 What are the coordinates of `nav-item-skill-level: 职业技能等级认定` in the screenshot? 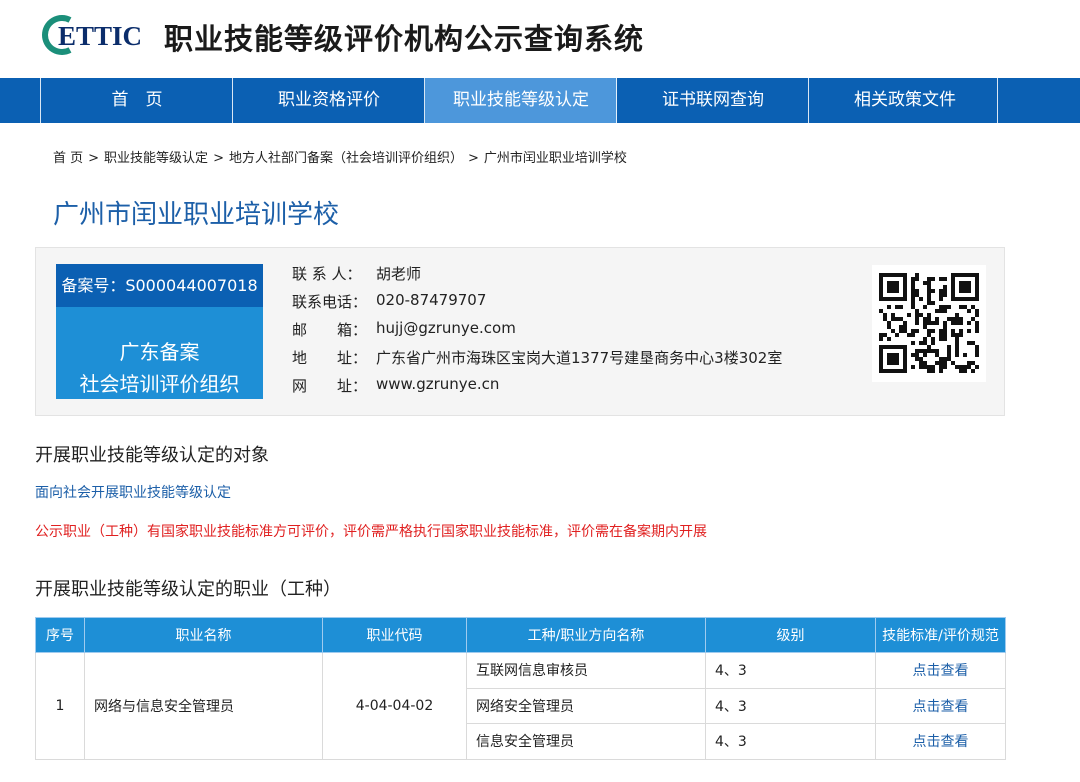 It's located at (521, 100).